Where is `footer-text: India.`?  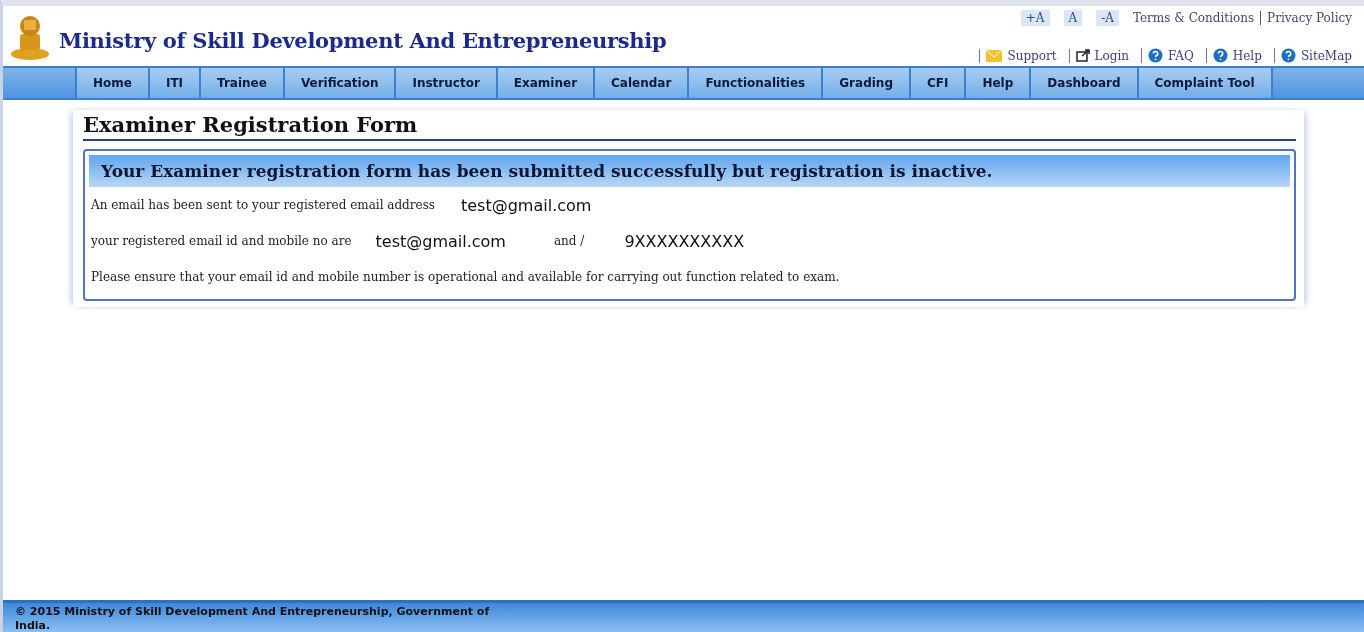 footer-text: India. is located at coordinates (33, 625).